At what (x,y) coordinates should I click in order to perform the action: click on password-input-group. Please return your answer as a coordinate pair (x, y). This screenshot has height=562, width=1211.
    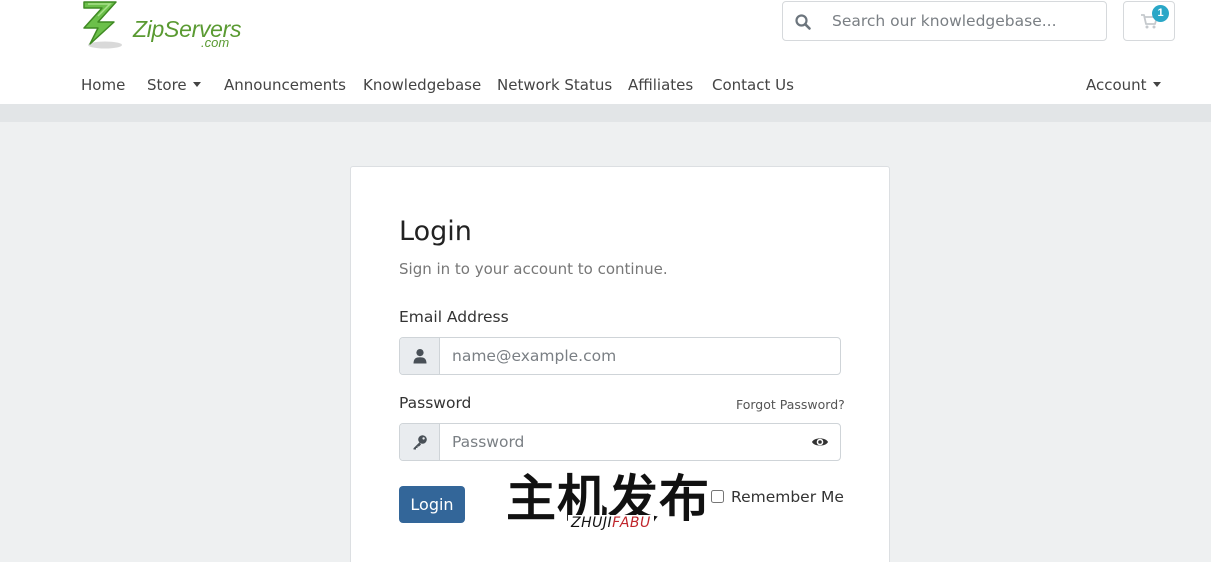
    Looking at the image, I should click on (620, 442).